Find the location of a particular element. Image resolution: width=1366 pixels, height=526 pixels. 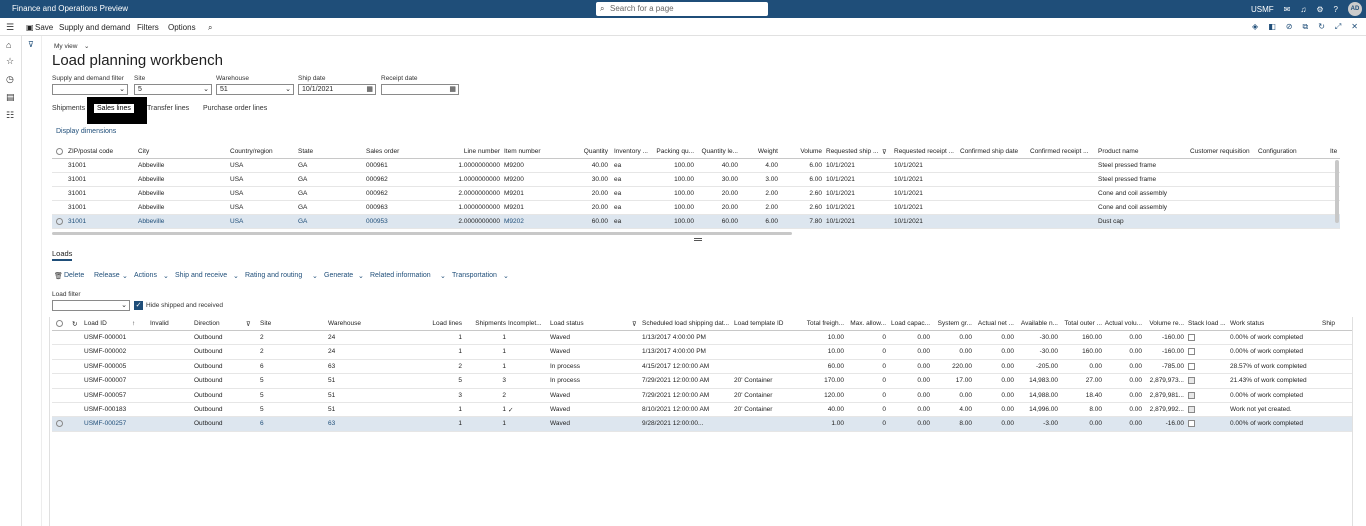

star-icon: ☆ is located at coordinates (10, 61).